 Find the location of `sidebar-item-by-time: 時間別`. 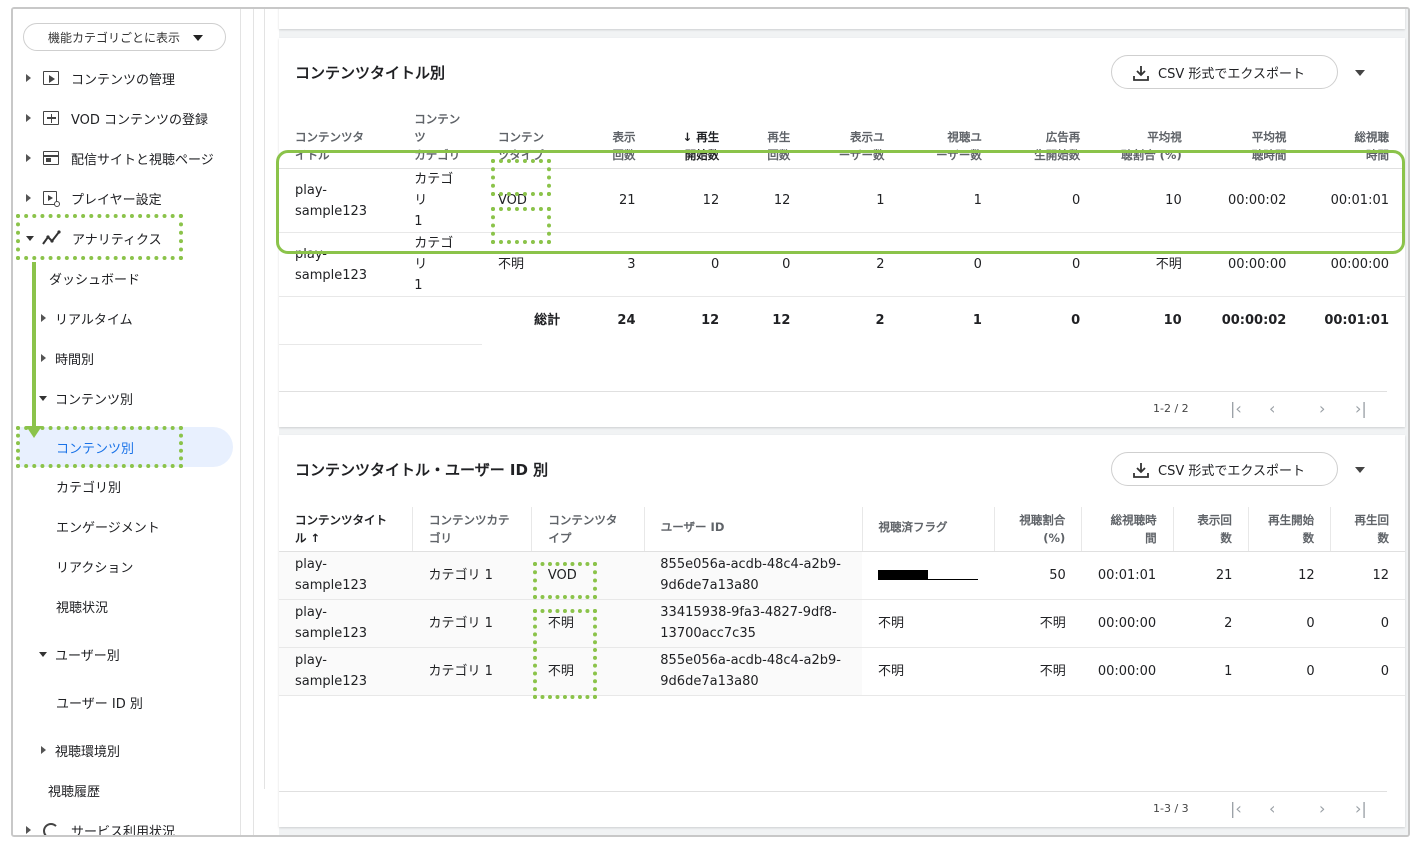

sidebar-item-by-time: 時間別 is located at coordinates (67, 358).